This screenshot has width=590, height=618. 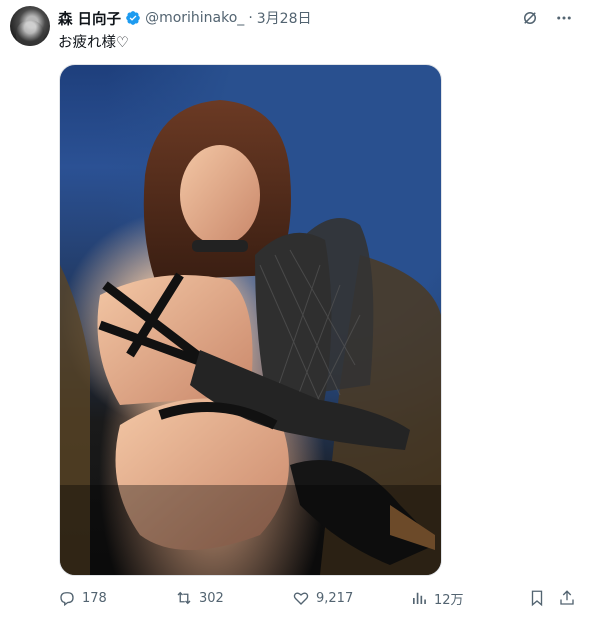 I want to click on retweet-count: 302, so click(x=211, y=598).